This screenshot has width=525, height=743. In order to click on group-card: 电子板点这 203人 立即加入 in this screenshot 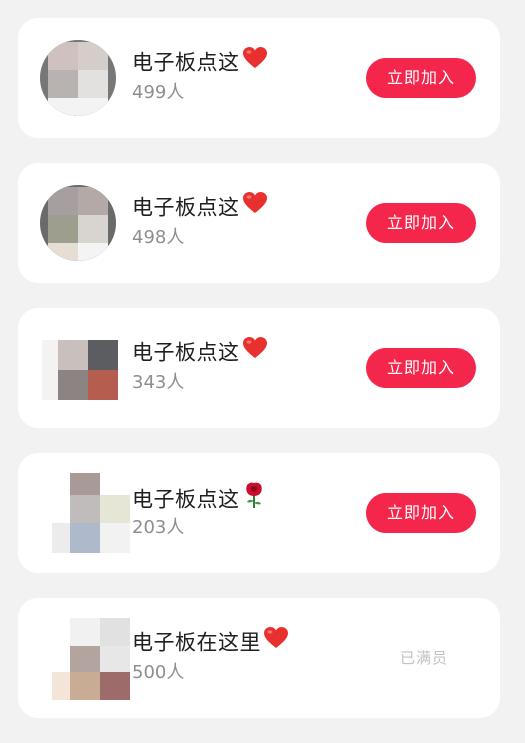, I will do `click(259, 513)`.